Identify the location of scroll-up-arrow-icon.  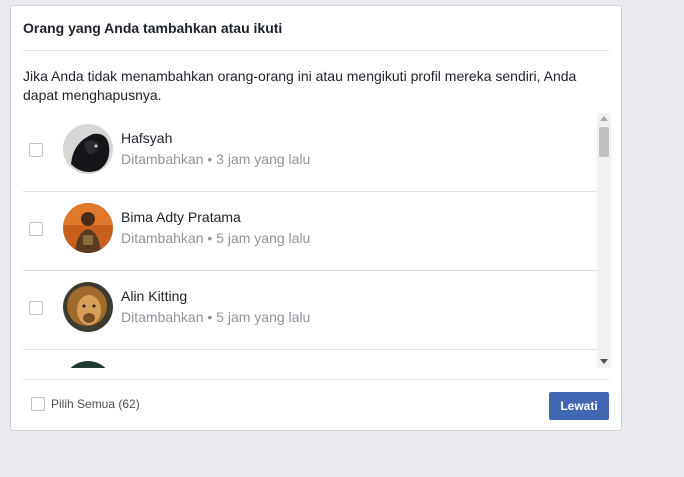
(604, 118).